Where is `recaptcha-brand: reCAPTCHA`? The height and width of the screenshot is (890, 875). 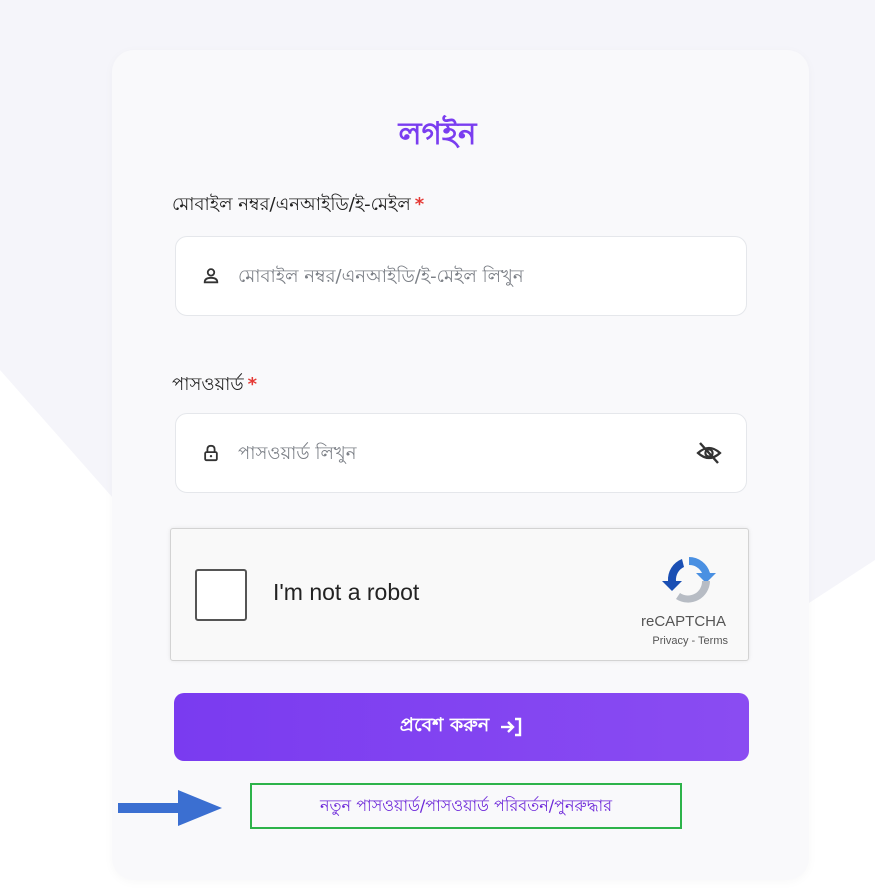
recaptcha-brand: reCAPTCHA is located at coordinates (683, 621).